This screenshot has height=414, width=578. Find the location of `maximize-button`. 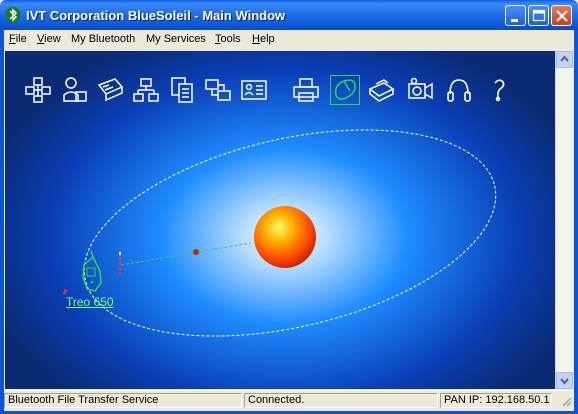

maximize-button is located at coordinates (538, 15).